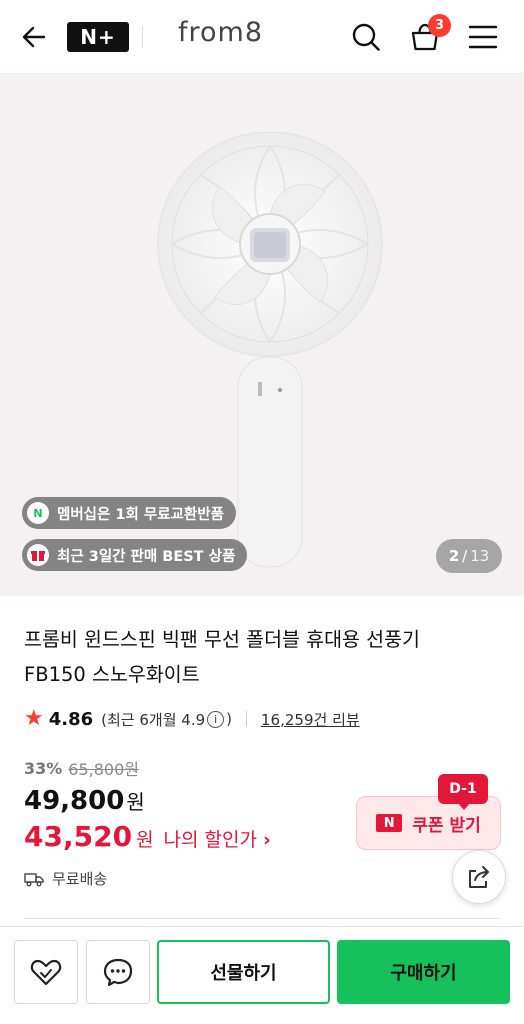 This screenshot has height=1024, width=524. What do you see at coordinates (104, 769) in the screenshot?
I see `original-price: 65,800원` at bounding box center [104, 769].